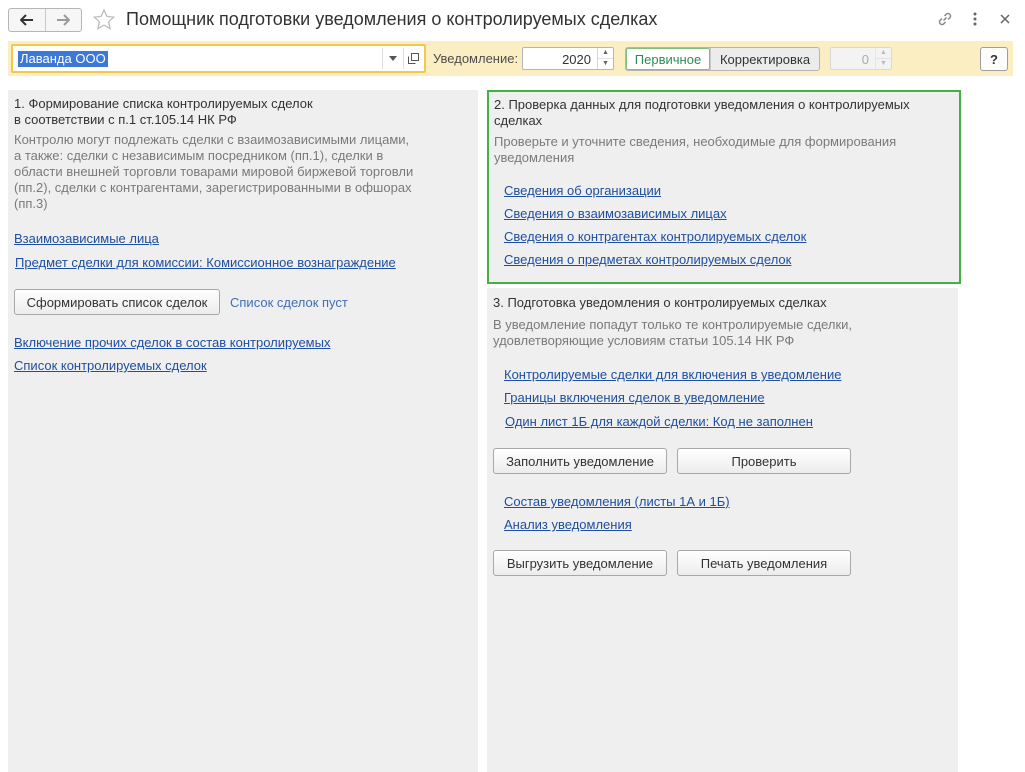  I want to click on notice-type-switch: Первичное Корректировка, so click(722, 59).